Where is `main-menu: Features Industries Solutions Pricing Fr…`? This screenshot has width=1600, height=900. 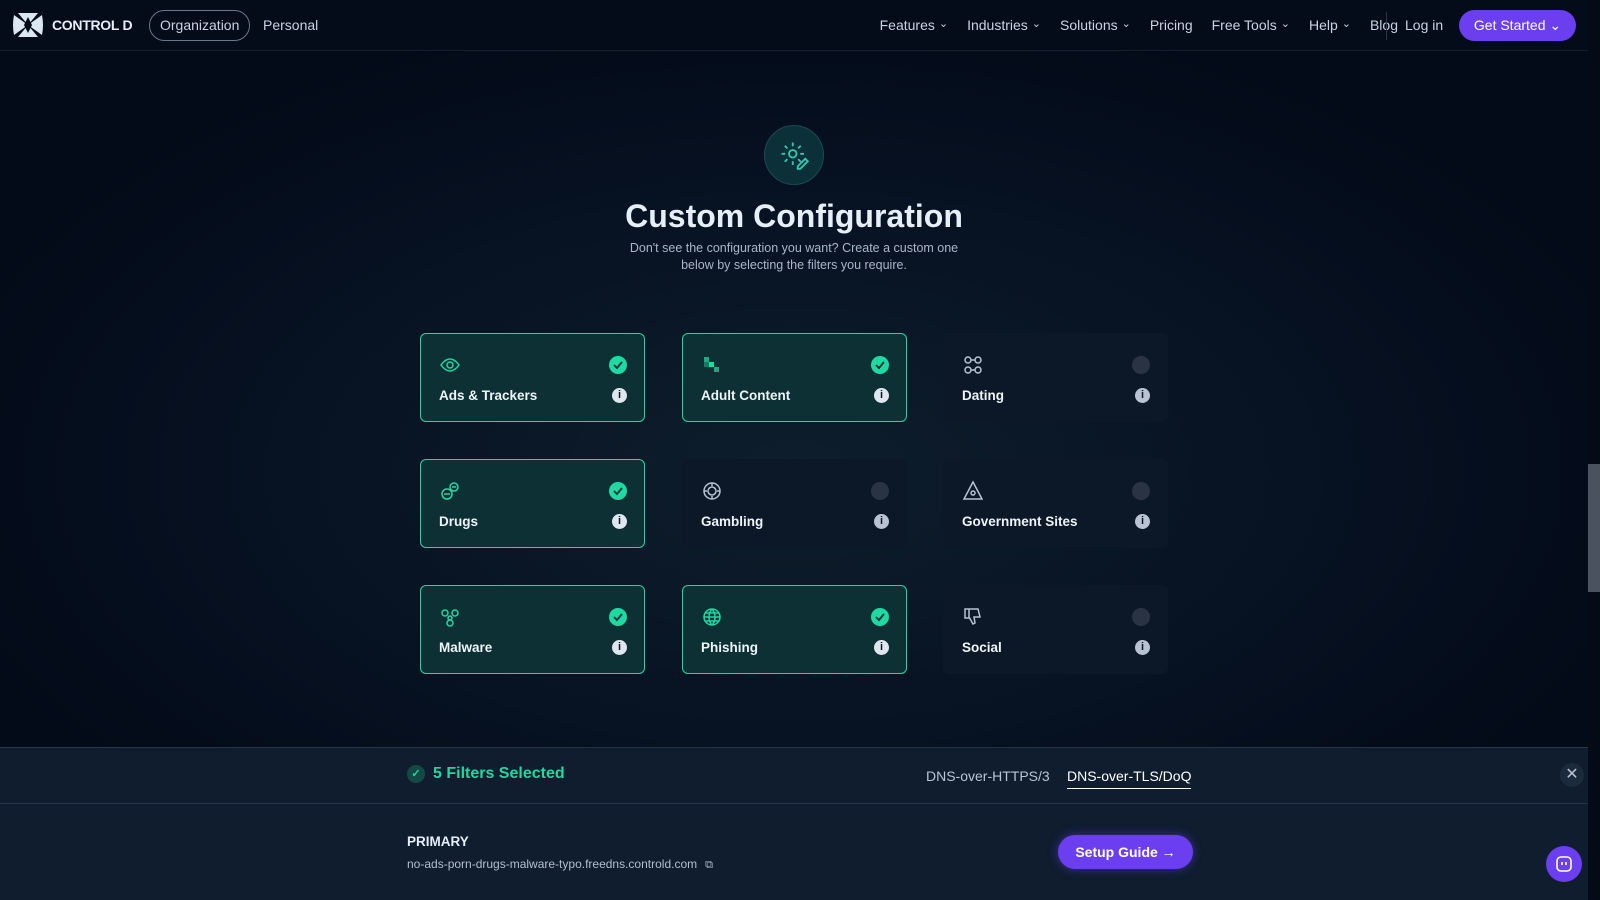
main-menu: Features Industries Solutions Pricing Fr… is located at coordinates (1139, 25).